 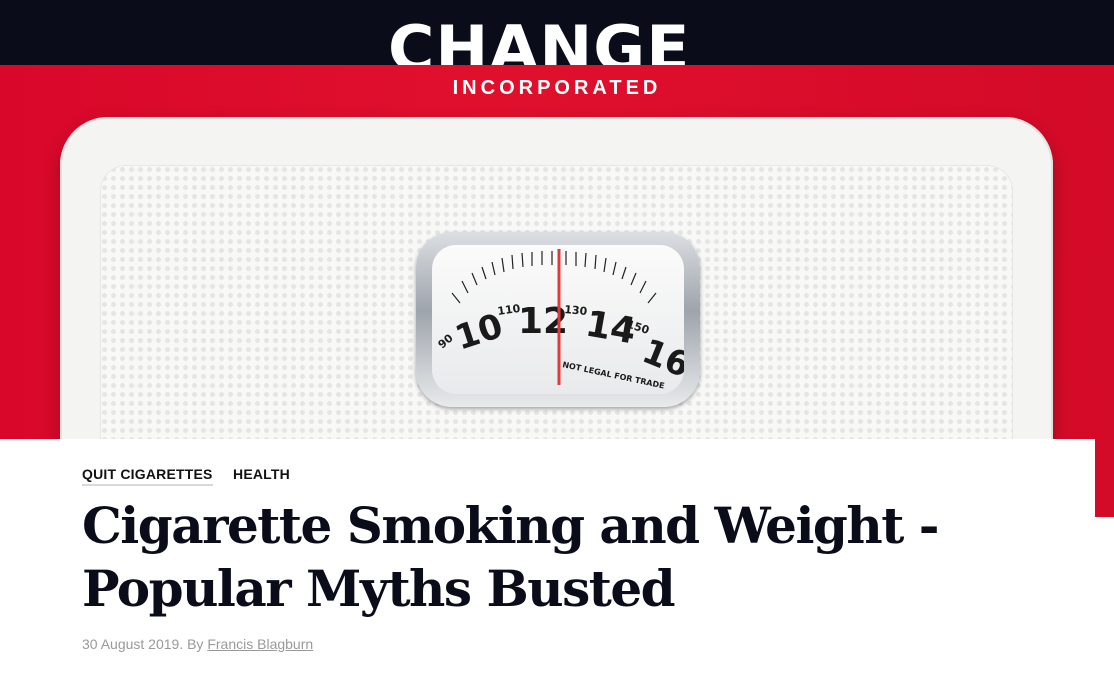 I want to click on article-meta: 30 August 2019. By Francis Blagburn, so click(x=197, y=644).